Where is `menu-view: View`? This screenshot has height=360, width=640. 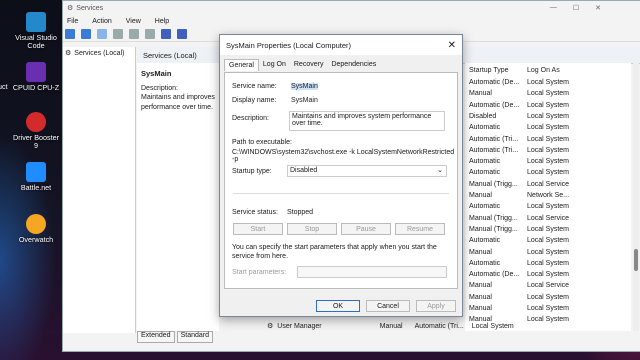 menu-view: View is located at coordinates (133, 21).